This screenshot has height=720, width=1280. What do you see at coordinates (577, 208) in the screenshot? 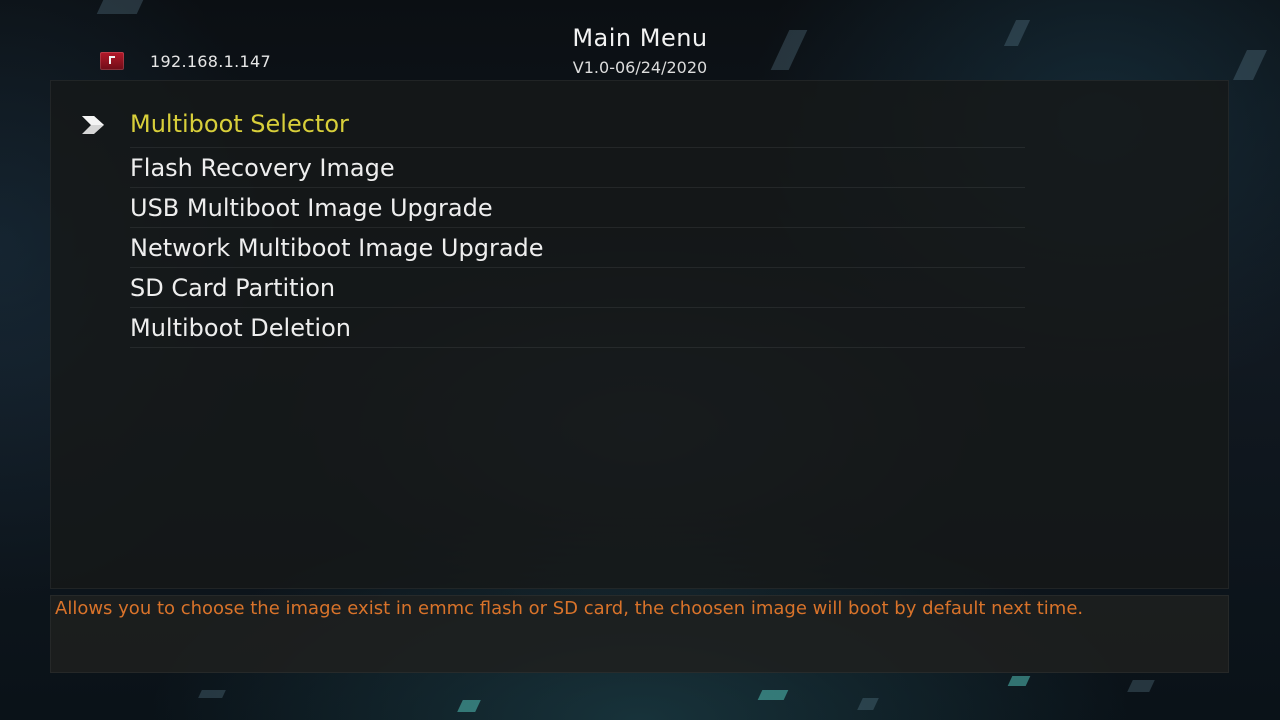
I see `menu-item-usb-multiboot-image-upgrade: USB Multiboot Image Upgrade` at bounding box center [577, 208].